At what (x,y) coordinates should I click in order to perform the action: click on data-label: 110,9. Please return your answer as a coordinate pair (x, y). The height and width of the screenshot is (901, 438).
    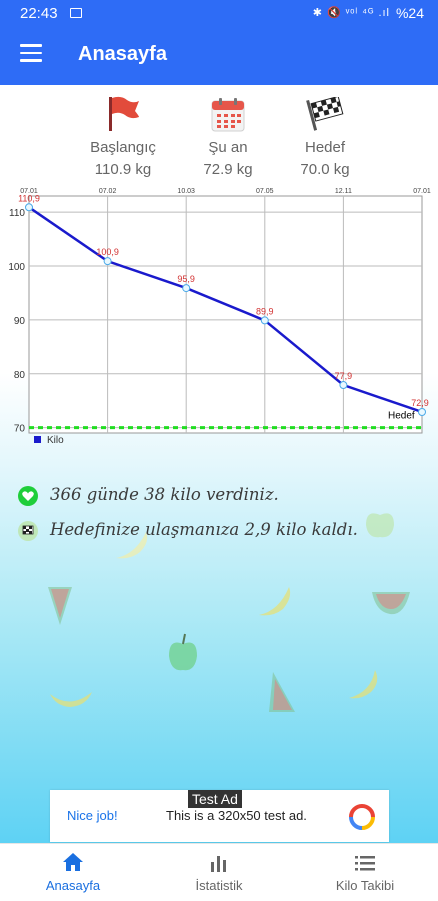
    Looking at the image, I should click on (29, 198).